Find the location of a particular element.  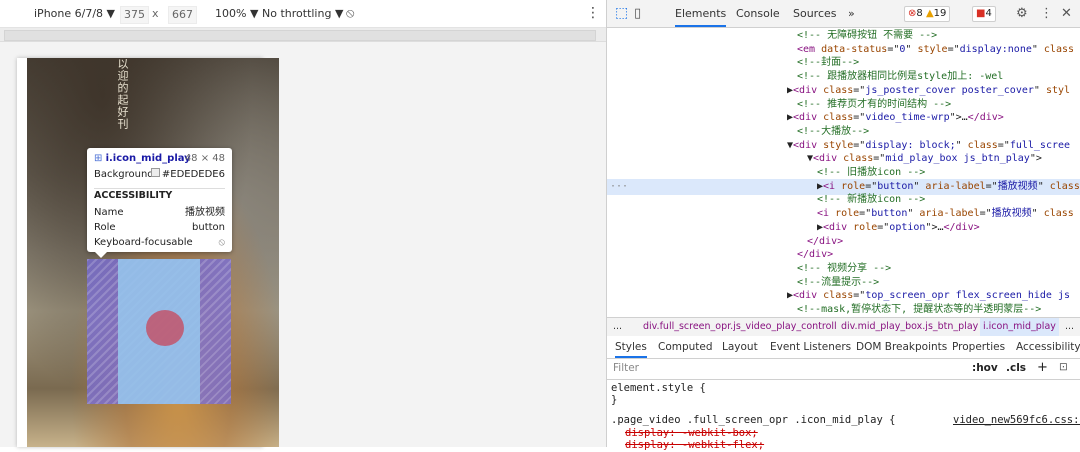

tooltip-focus-label: Keyboard-focusable is located at coordinates (143, 242).